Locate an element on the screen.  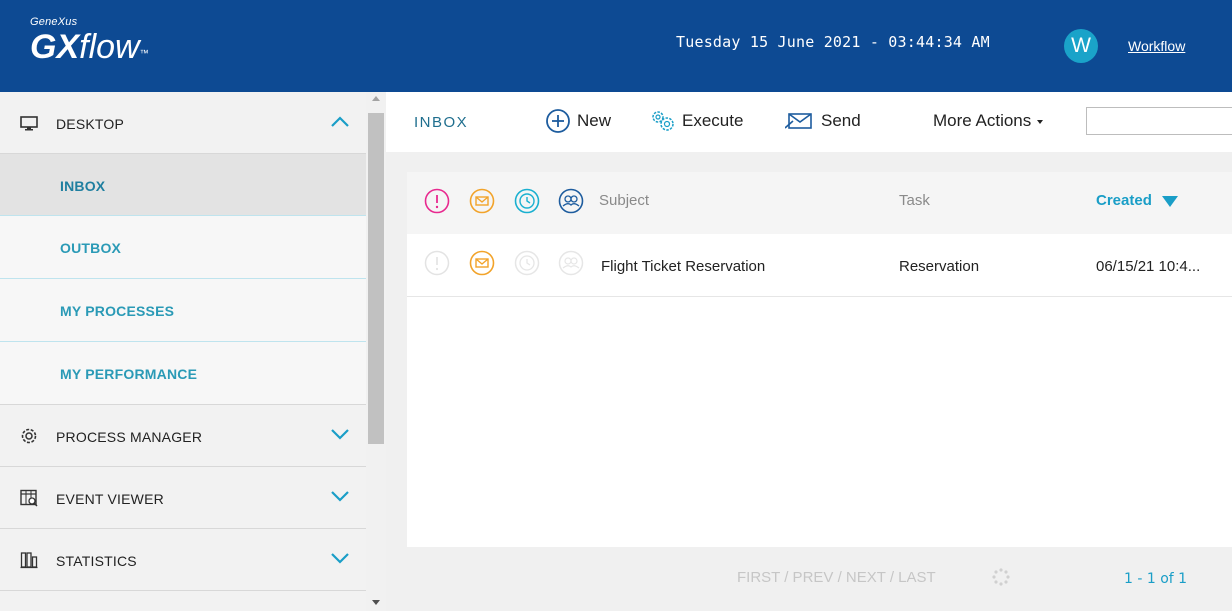
more-actions-label: More Actions is located at coordinates (982, 120).